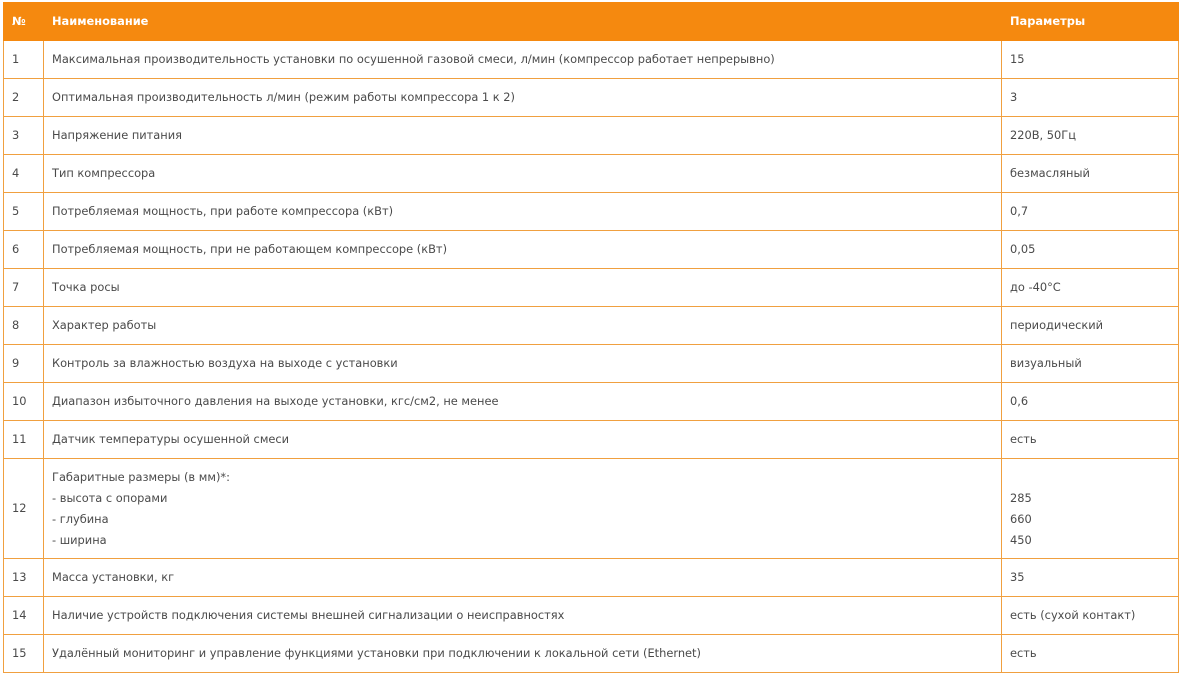  I want to click on row-parameter: 220В, 50Гц, so click(1090, 135).